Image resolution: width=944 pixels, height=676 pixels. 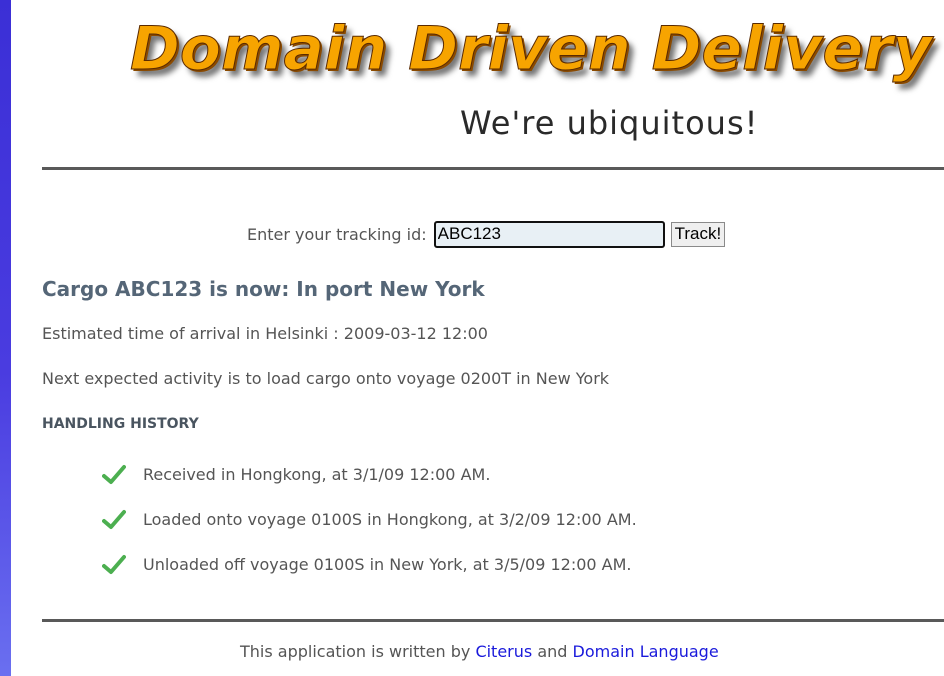 What do you see at coordinates (531, 49) in the screenshot?
I see `logo: Domain Driven Delivery` at bounding box center [531, 49].